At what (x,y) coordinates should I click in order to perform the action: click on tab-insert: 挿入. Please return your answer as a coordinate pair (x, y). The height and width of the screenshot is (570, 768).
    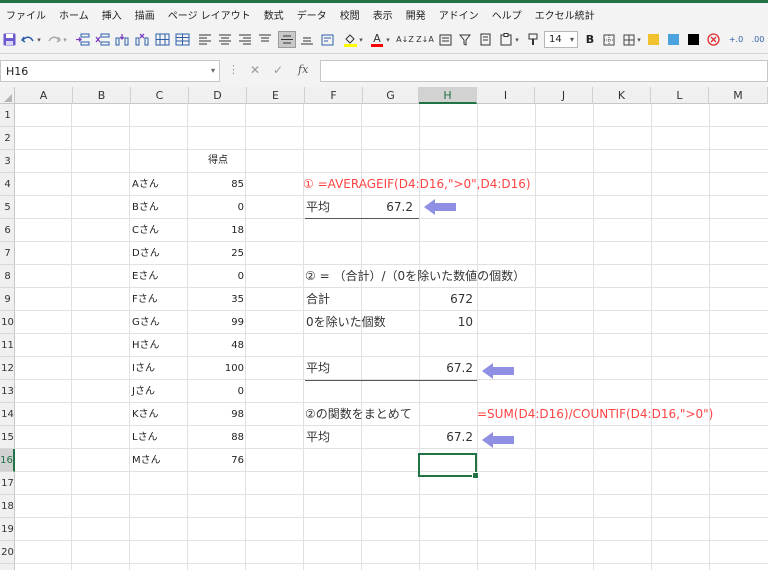
    Looking at the image, I should click on (112, 14).